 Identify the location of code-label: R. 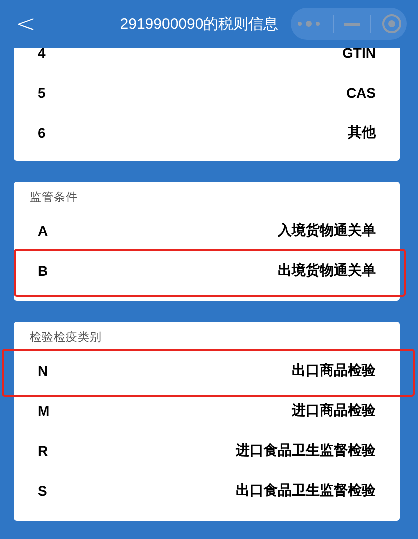
(43, 451).